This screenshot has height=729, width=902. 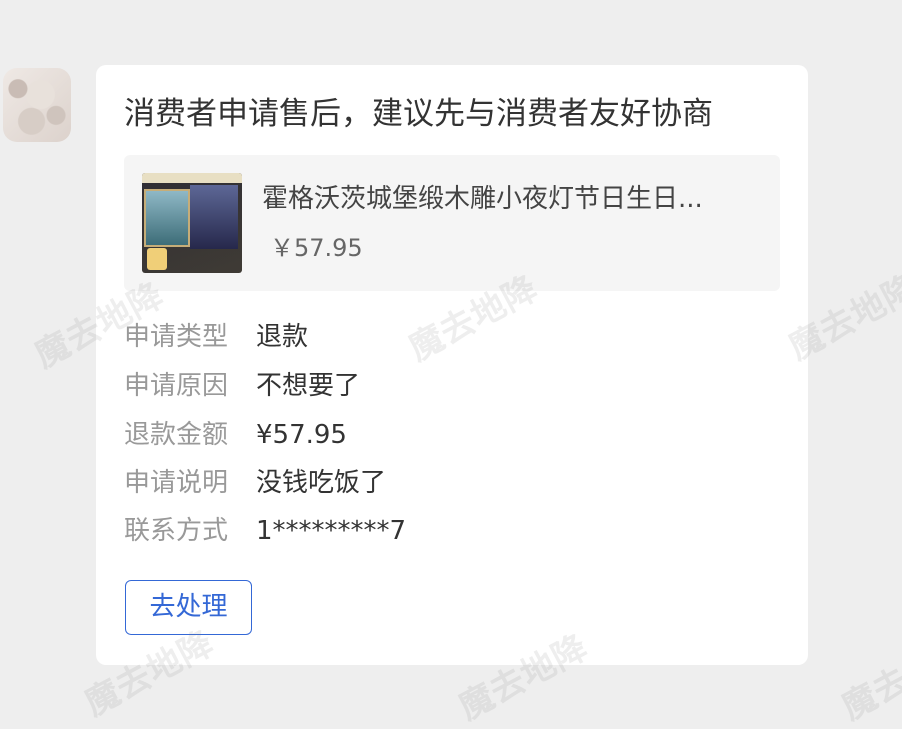 I want to click on product-item: 霍格沃茨城堡缎木雕小夜灯节日生日... ￥57.95, so click(x=452, y=223).